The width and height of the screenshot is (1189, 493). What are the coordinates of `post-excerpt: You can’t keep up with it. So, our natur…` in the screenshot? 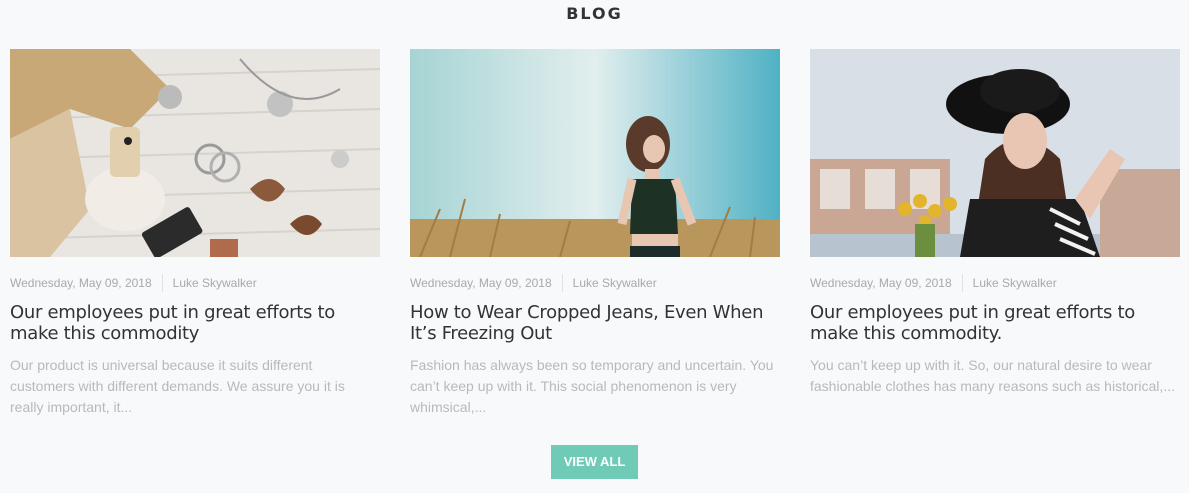 It's located at (992, 375).